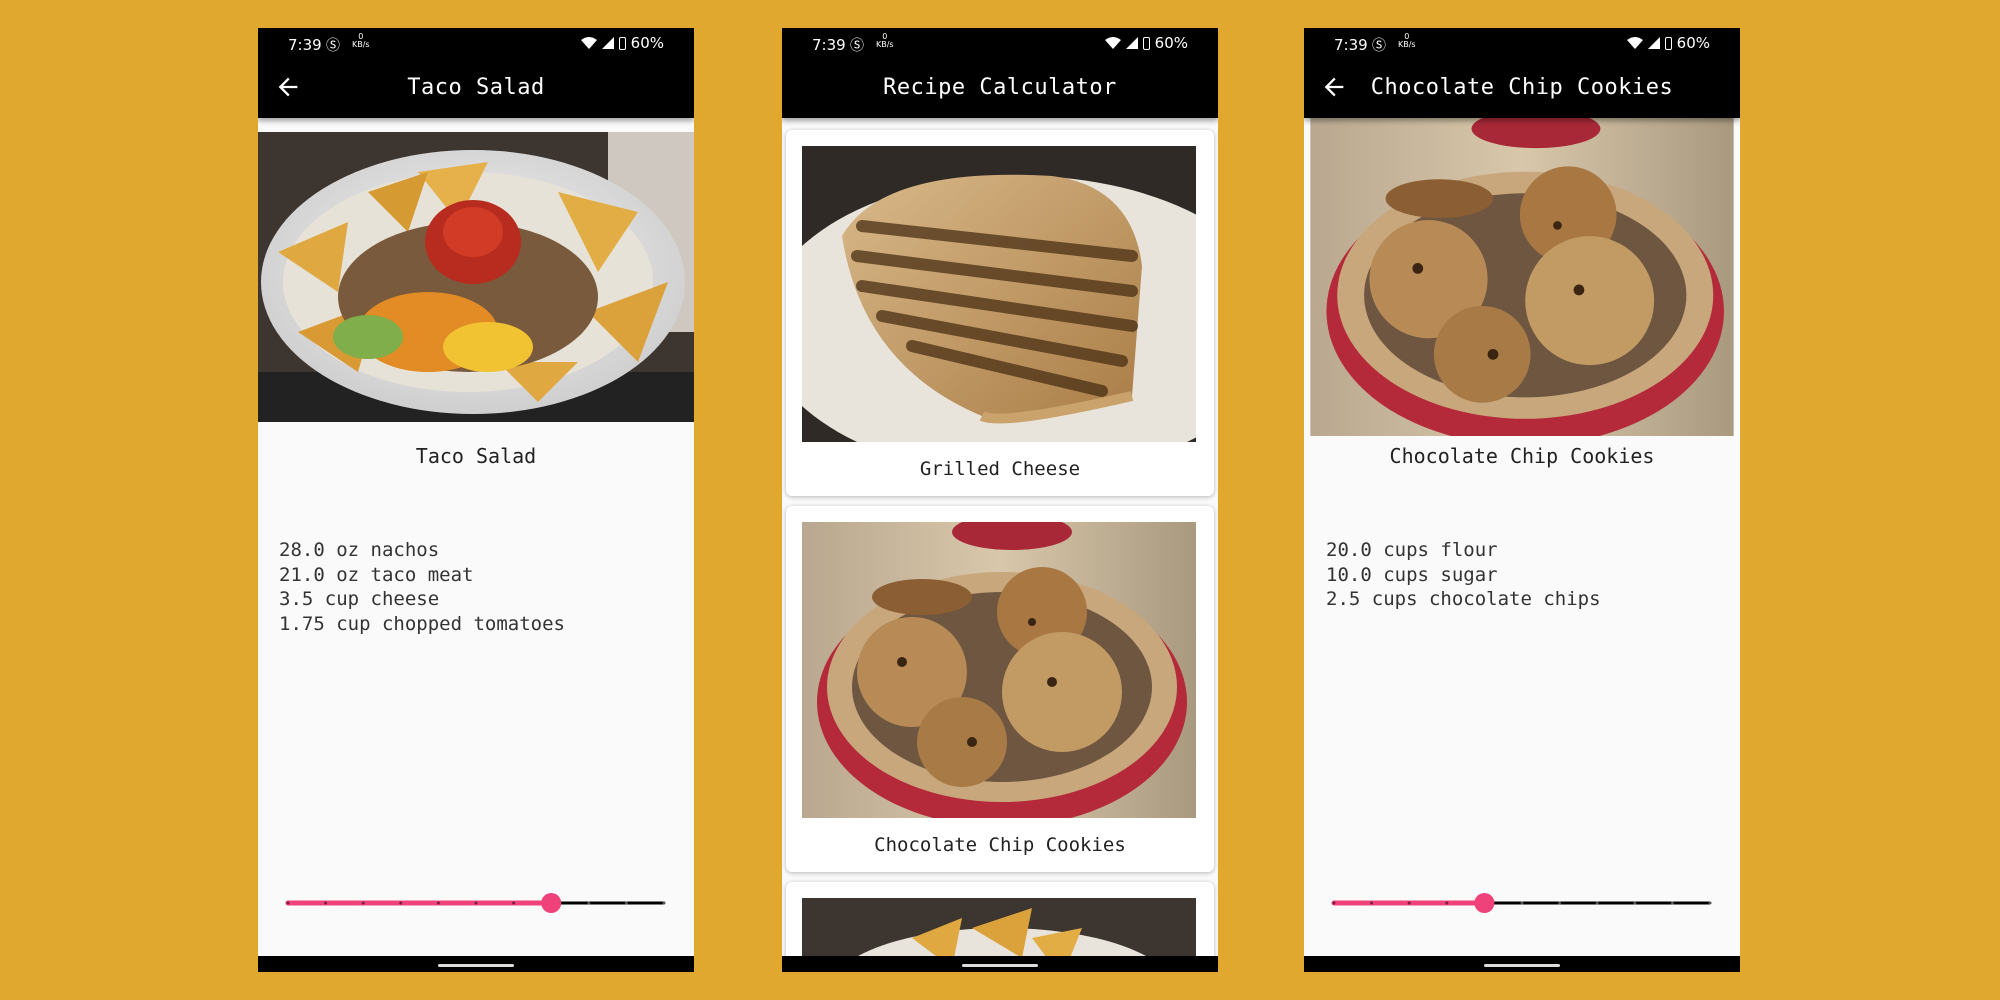 The image size is (2000, 1000). I want to click on taco-salad-photo, so click(476, 277).